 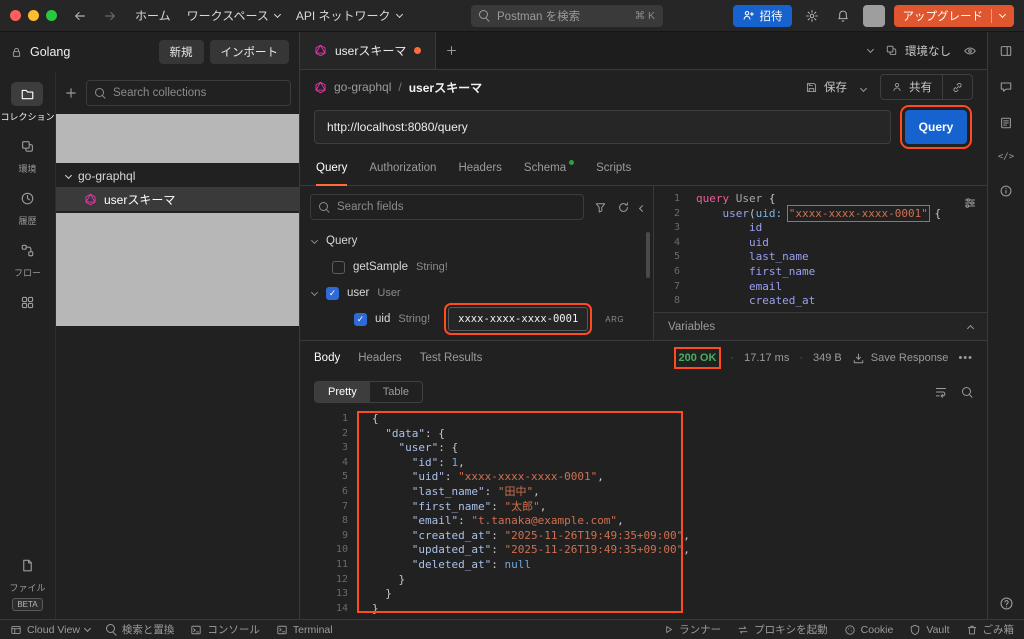 What do you see at coordinates (1006, 157) in the screenshot?
I see `code-snippet-icon: </>` at bounding box center [1006, 157].